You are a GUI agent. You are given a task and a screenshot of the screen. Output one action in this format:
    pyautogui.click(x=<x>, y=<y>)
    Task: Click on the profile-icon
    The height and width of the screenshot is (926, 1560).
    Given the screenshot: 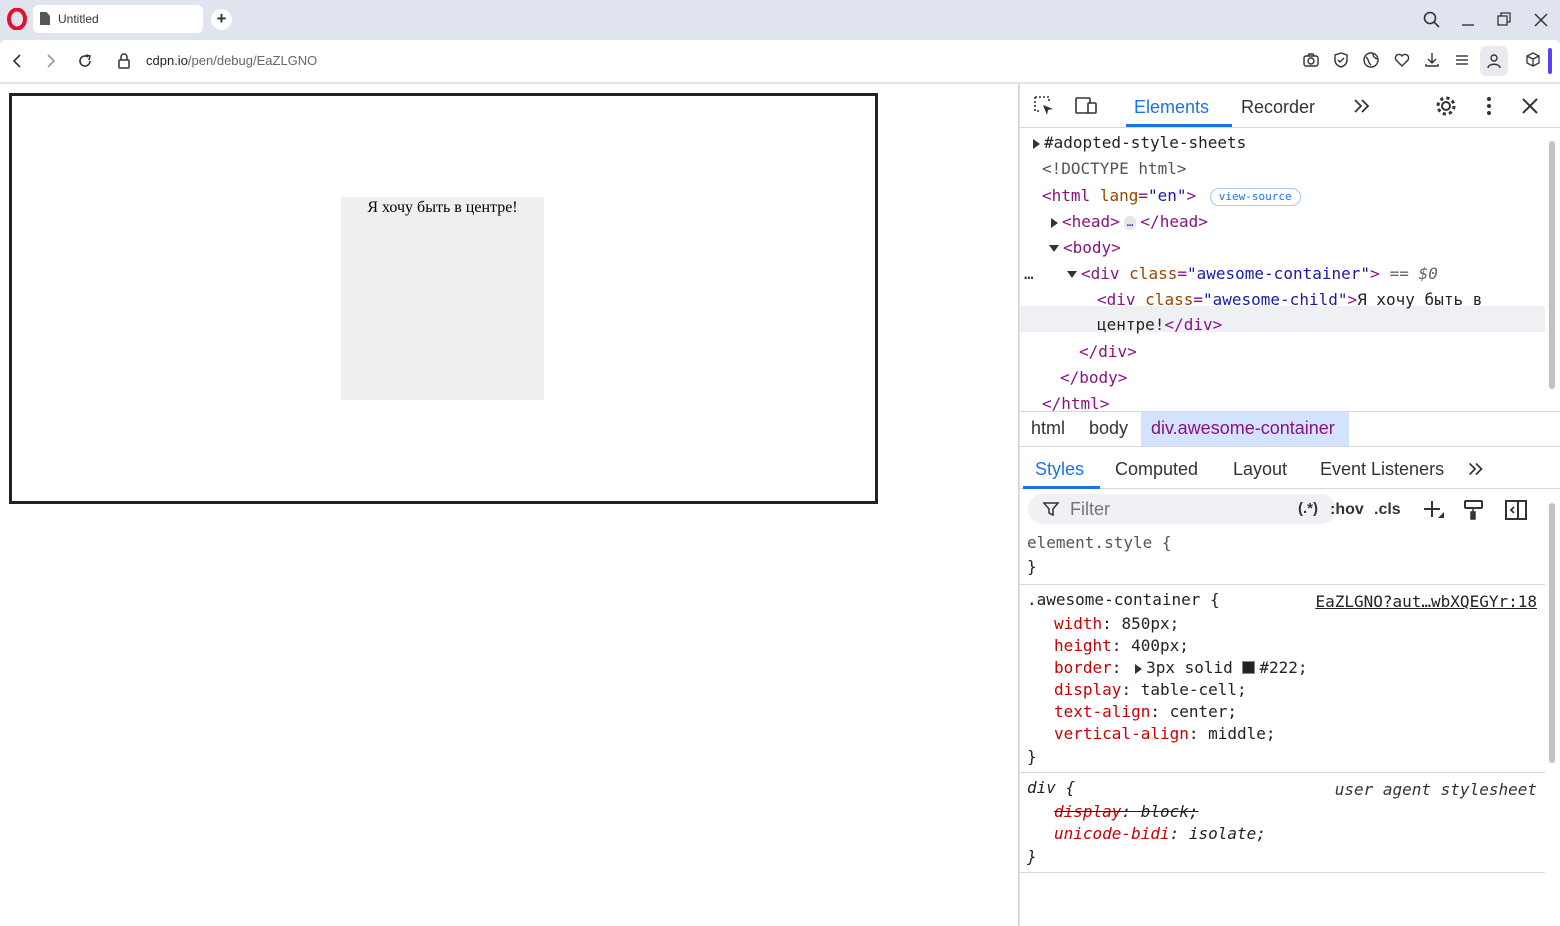 What is the action you would take?
    pyautogui.click(x=1494, y=61)
    